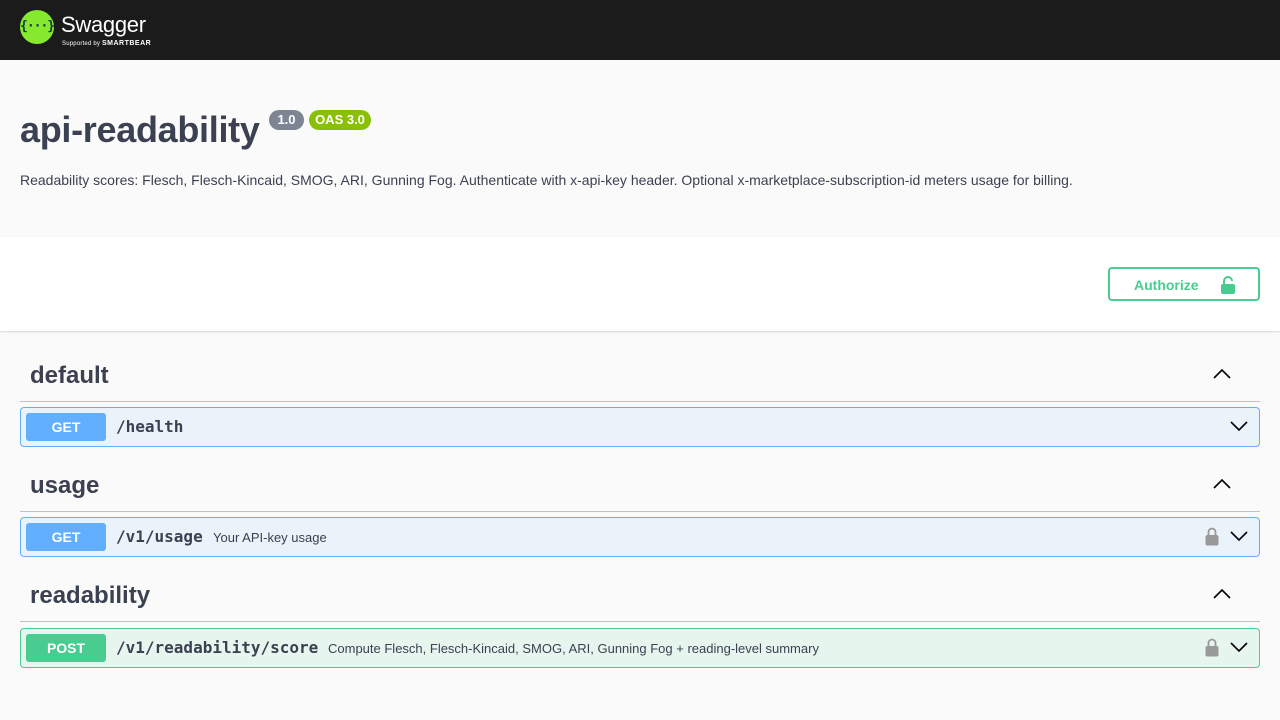 The width and height of the screenshot is (1280, 720). Describe the element at coordinates (286, 120) in the screenshot. I see `version-badge: 1.0` at that location.